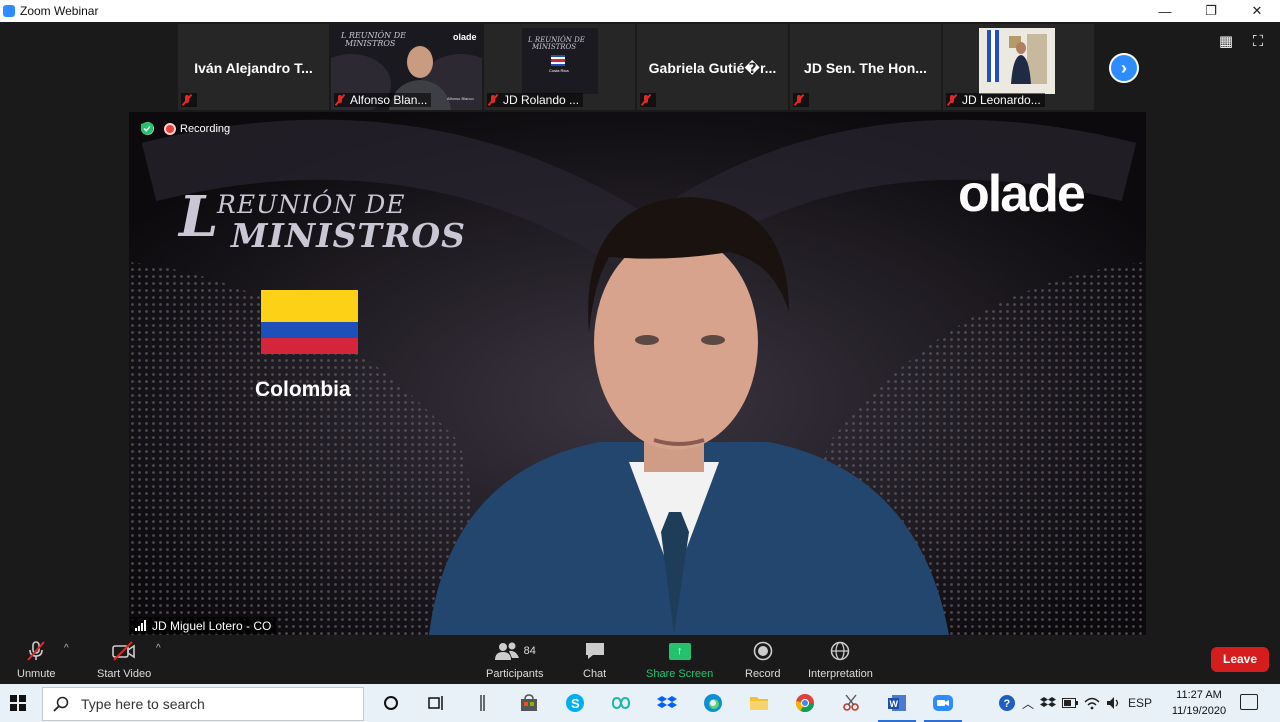  I want to click on record-label: Record, so click(763, 674).